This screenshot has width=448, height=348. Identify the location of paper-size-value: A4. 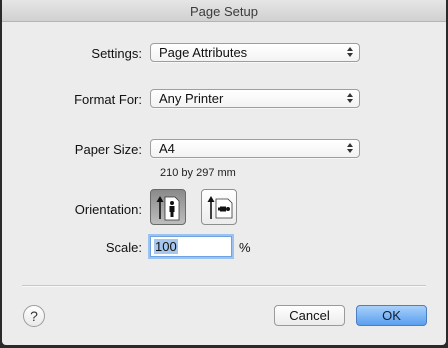
(167, 148).